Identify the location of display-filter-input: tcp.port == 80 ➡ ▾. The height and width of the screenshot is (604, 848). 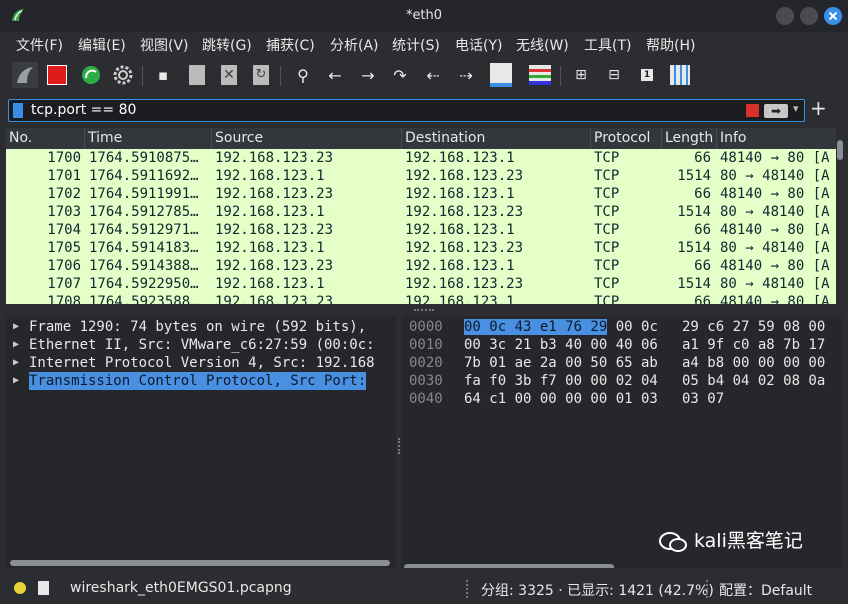
(406, 110).